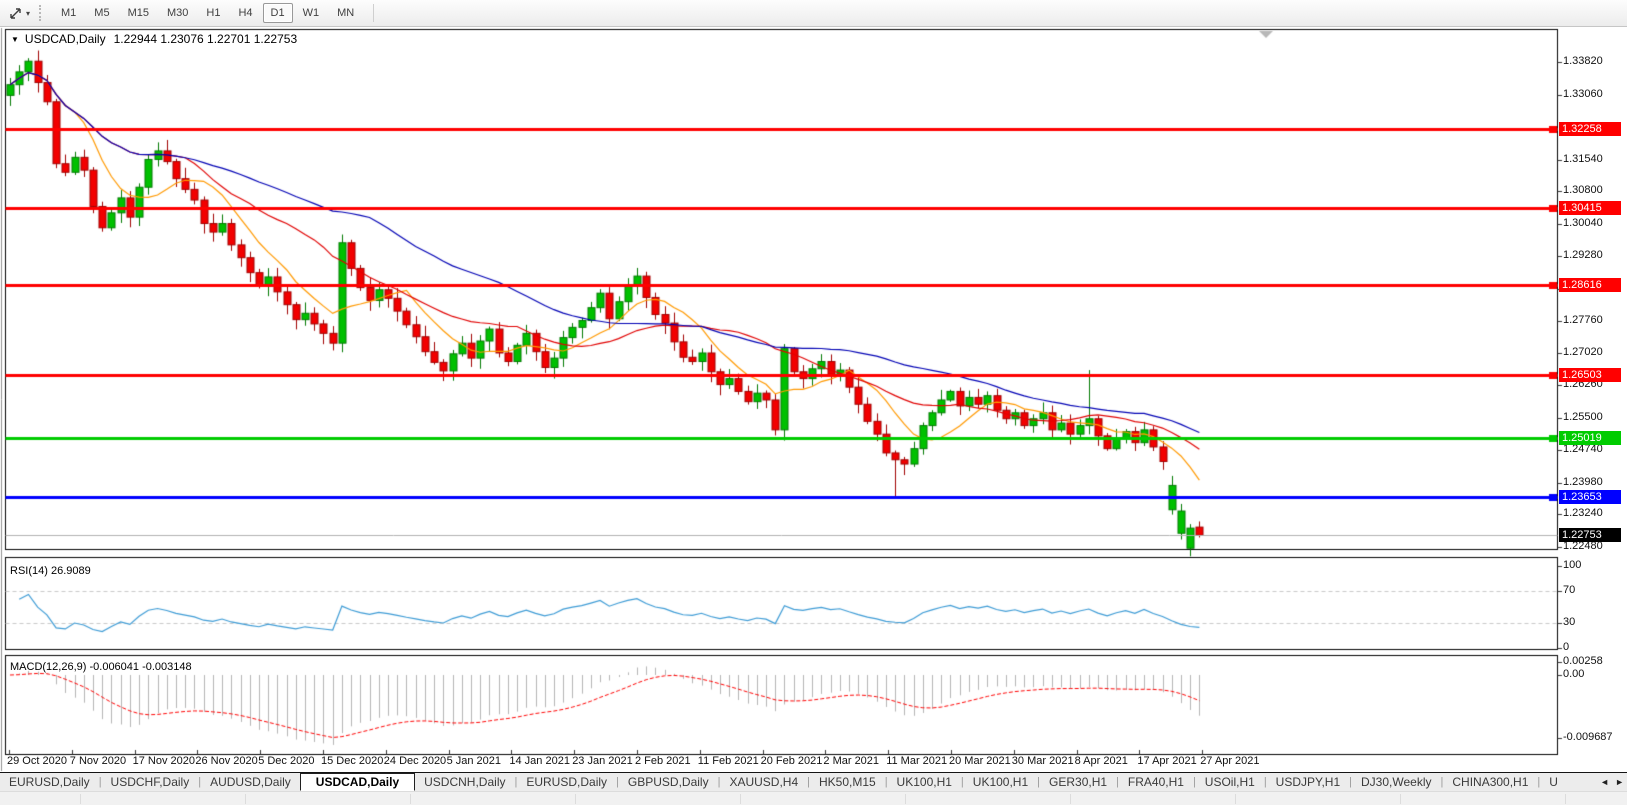 The image size is (1627, 805). I want to click on chart-tab-audusd-daily: AUDUSD,Daily, so click(250, 782).